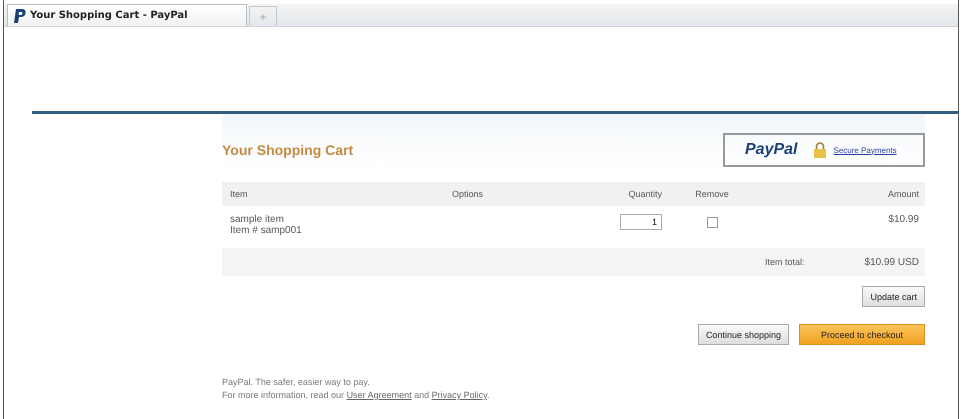 The width and height of the screenshot is (967, 419). I want to click on item-number: Item # samp001, so click(266, 230).